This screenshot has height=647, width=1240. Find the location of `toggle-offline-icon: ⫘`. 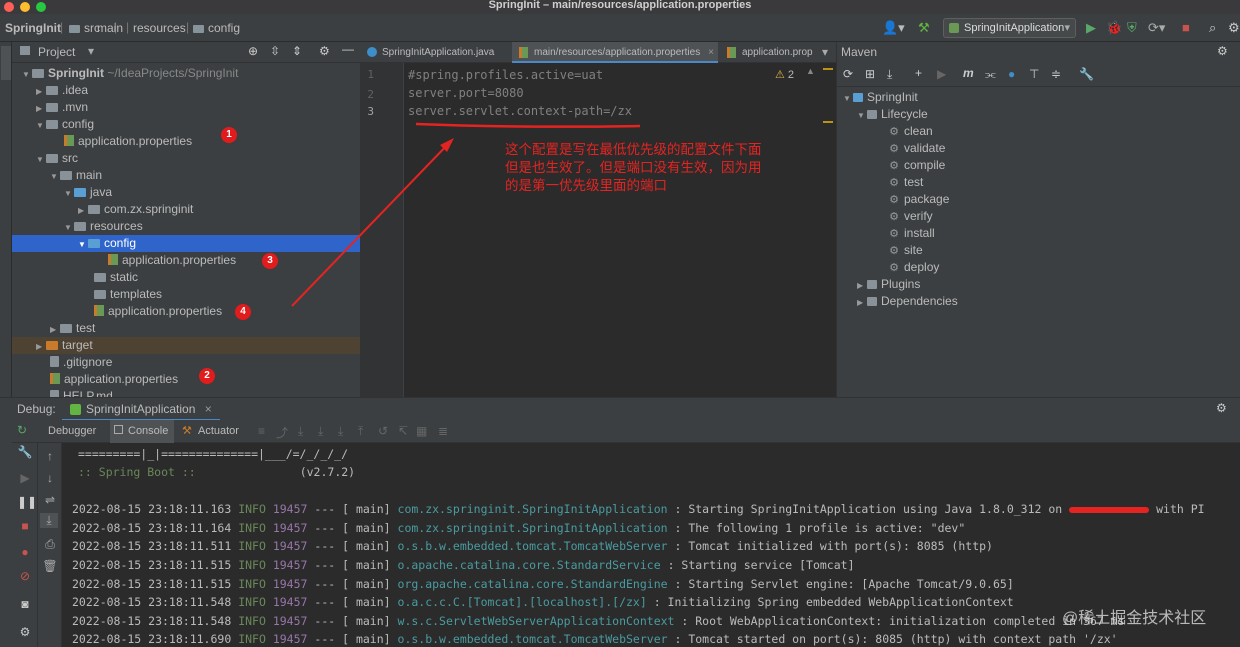

toggle-offline-icon: ⫘ is located at coordinates (990, 74).